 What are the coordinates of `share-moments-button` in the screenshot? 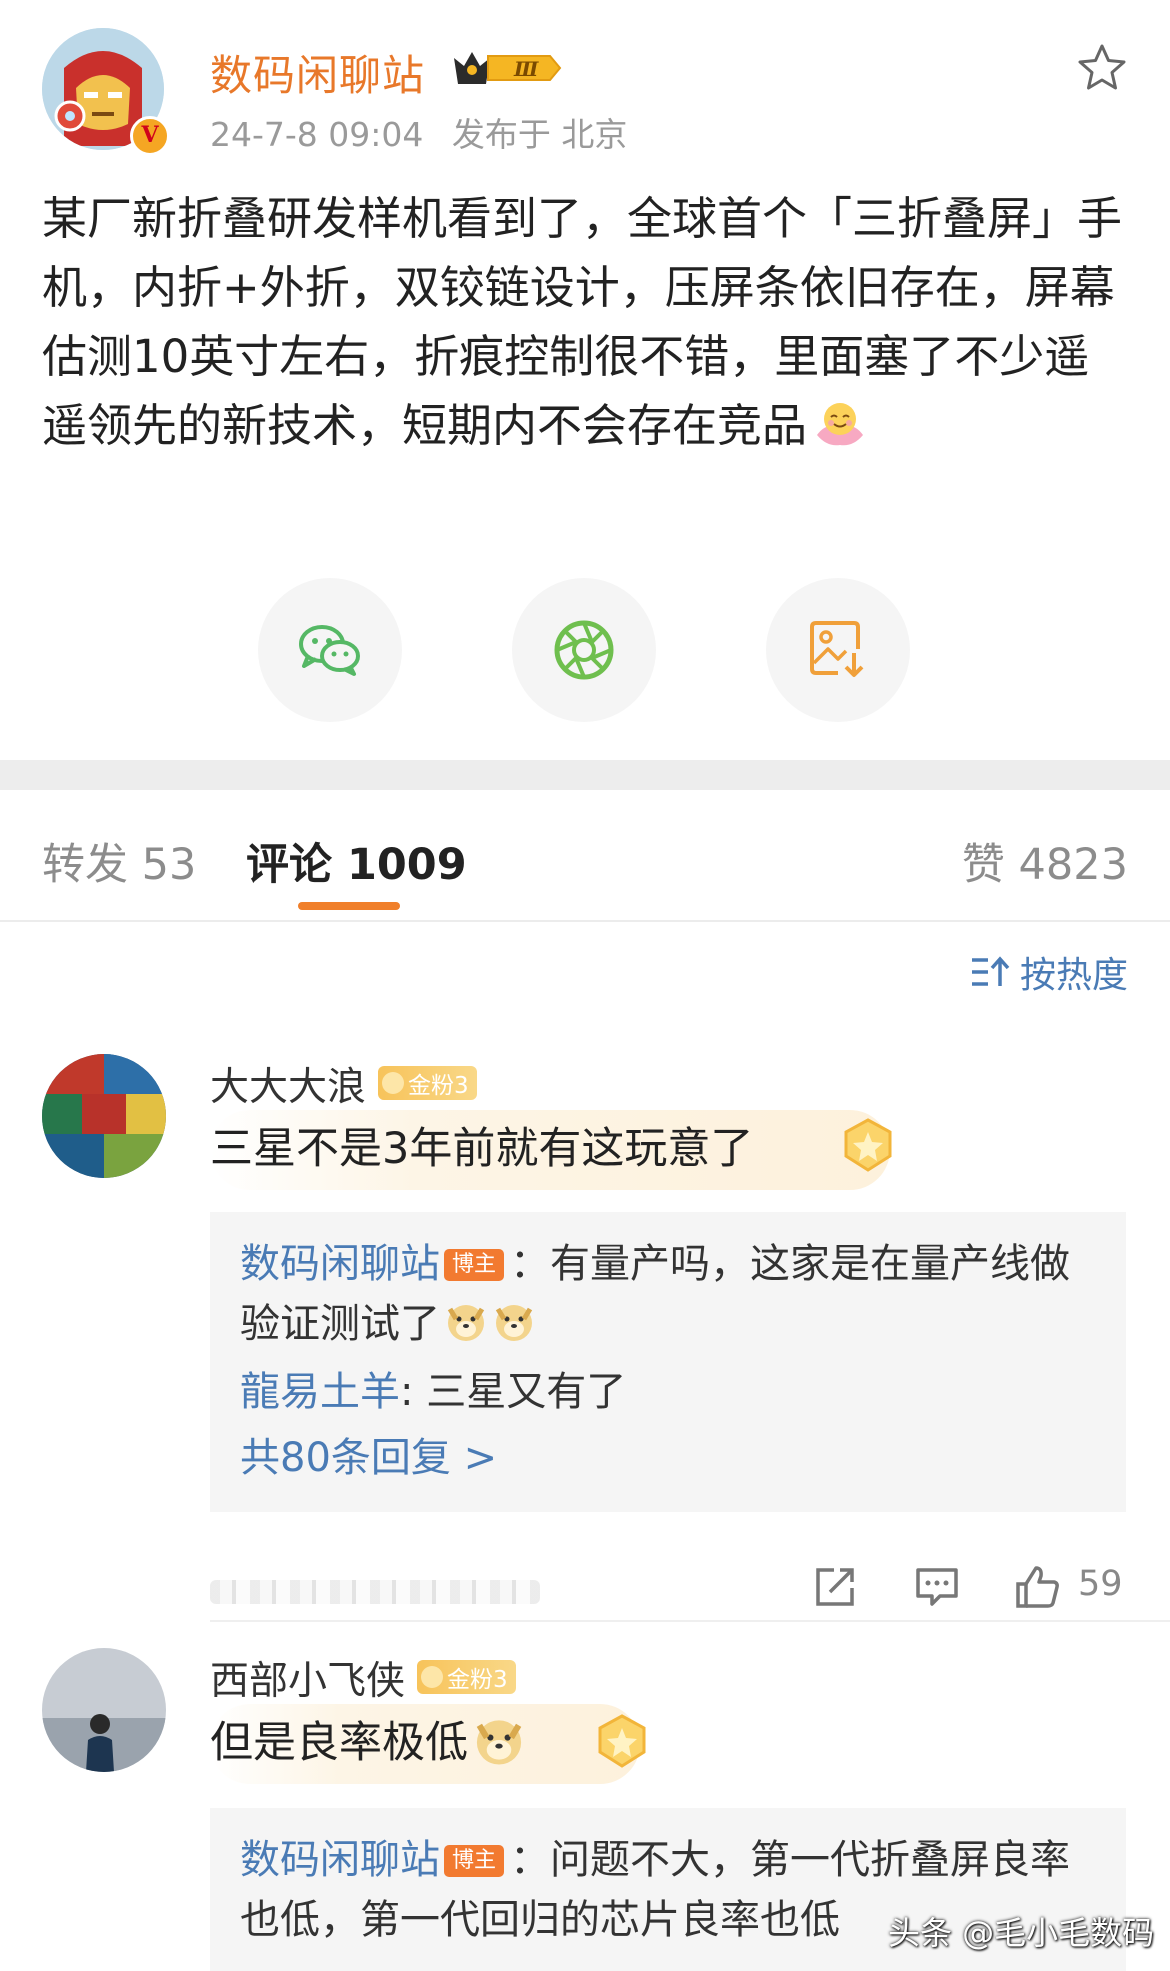 It's located at (584, 650).